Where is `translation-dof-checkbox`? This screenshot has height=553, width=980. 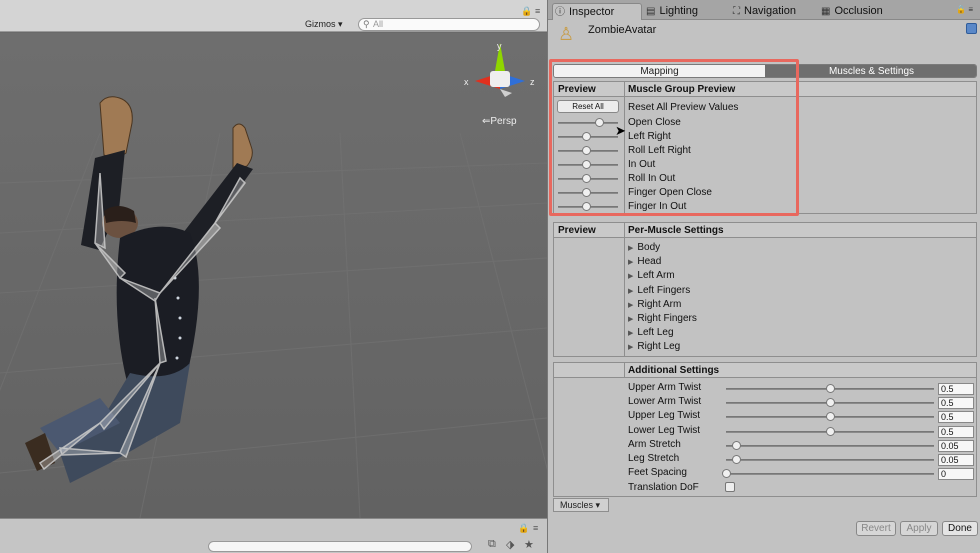
translation-dof-checkbox is located at coordinates (730, 487).